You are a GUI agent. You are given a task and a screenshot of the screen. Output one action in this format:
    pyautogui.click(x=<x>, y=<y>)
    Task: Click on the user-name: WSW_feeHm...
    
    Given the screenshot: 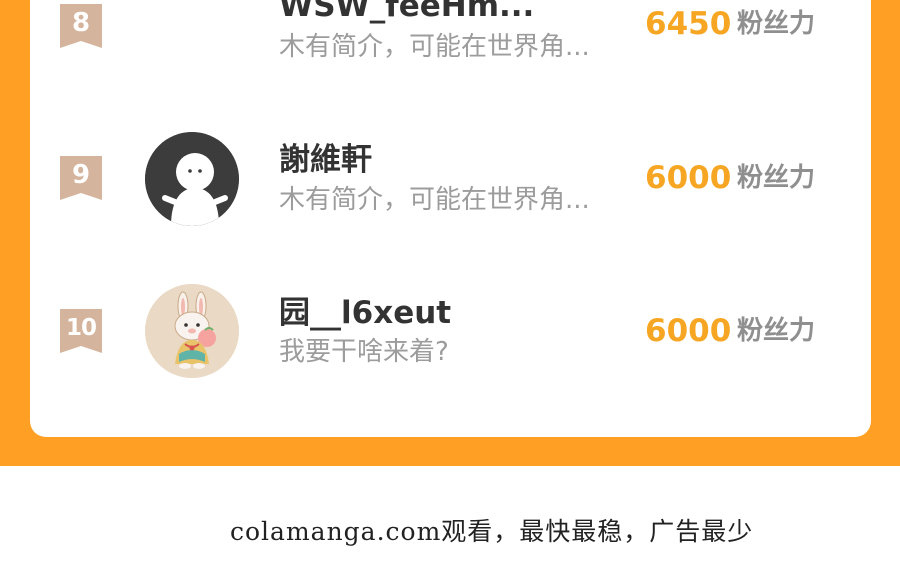 What is the action you would take?
    pyautogui.click(x=406, y=12)
    